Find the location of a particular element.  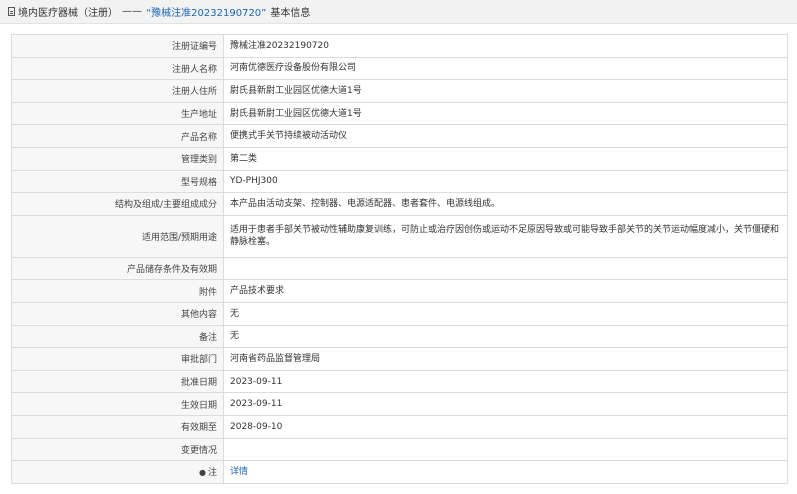

row-value: 2028-09-10 is located at coordinates (505, 426).